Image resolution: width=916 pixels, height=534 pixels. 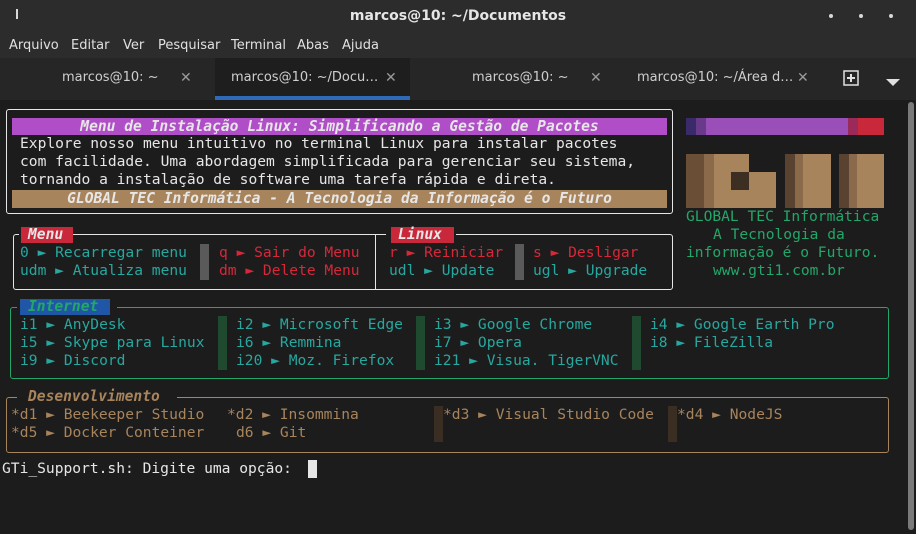 I want to click on prompt-text: GTi_Support.sh: Digite uma opção:, so click(x=151, y=468).